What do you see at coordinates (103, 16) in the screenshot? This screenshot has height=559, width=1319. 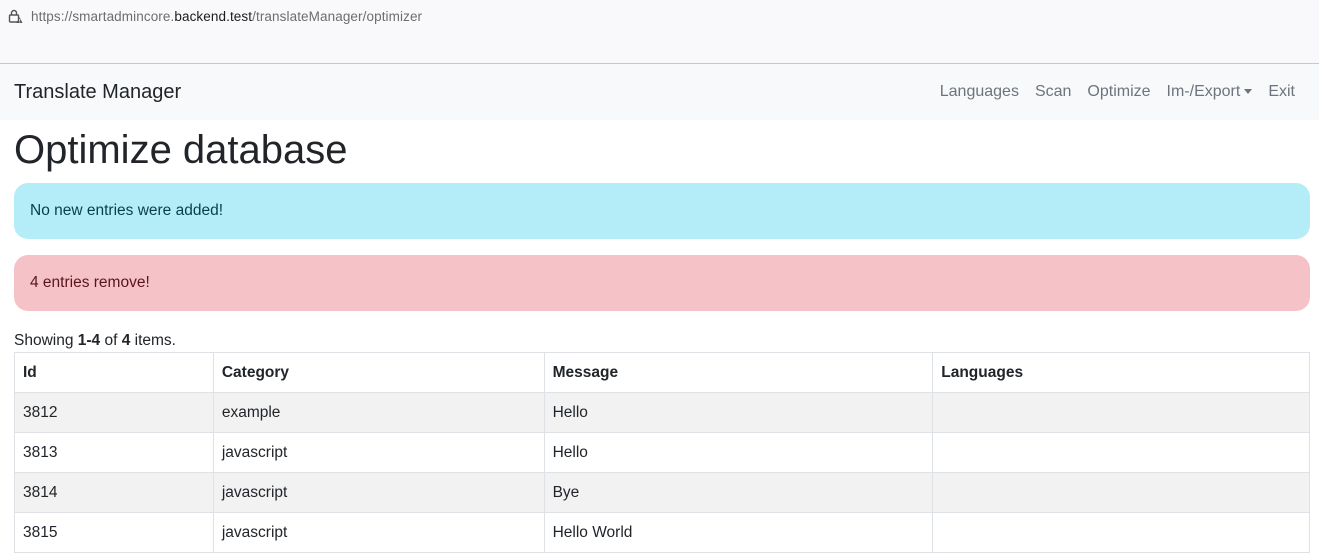 I see `url-prefix: https://smartadmincore.` at bounding box center [103, 16].